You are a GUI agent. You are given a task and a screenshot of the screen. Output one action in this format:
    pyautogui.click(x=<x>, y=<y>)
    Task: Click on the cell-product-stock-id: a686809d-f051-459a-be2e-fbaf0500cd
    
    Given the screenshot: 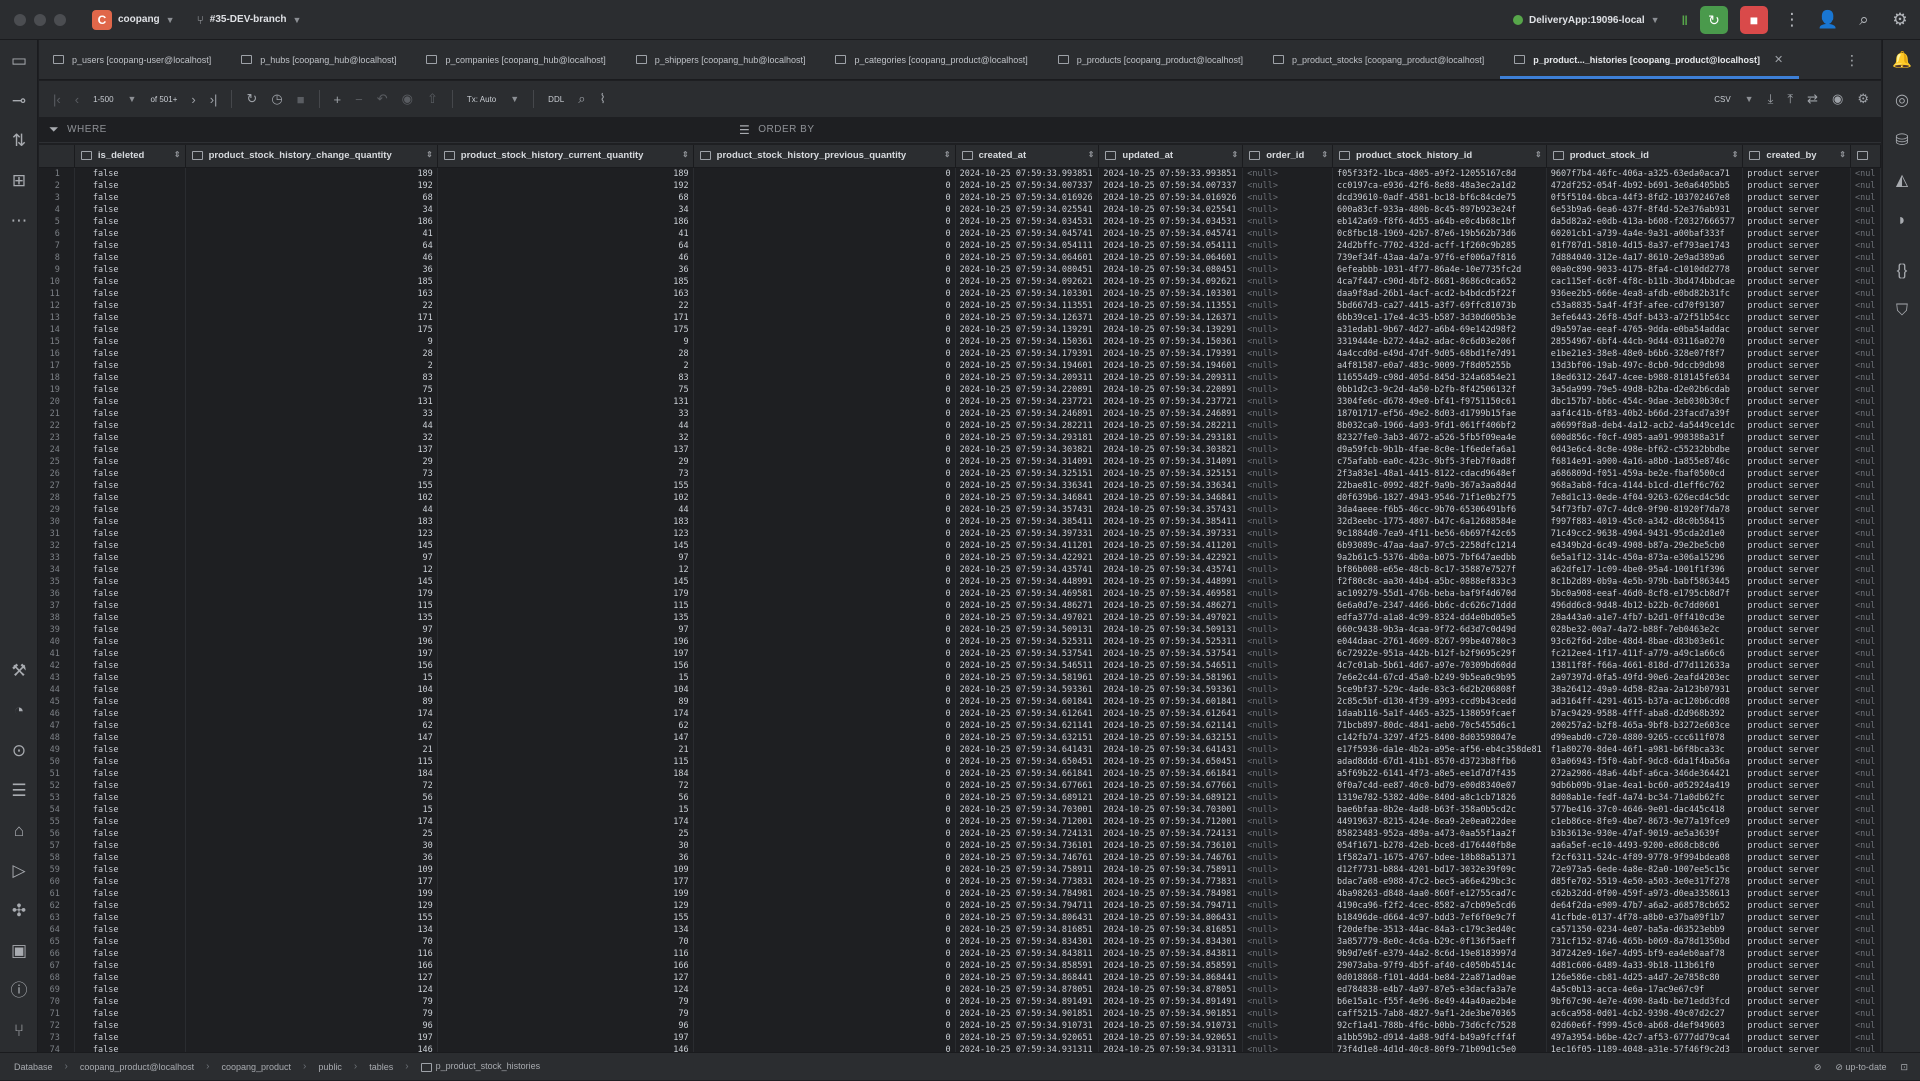 What is the action you would take?
    pyautogui.click(x=1645, y=473)
    